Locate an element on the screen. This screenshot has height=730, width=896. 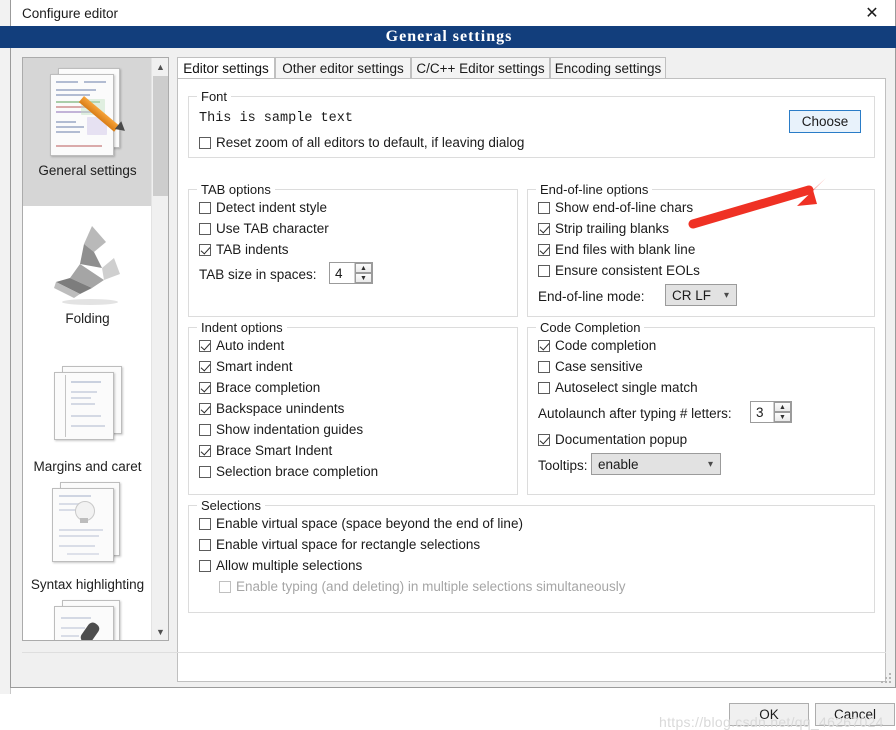
selection-brace-completion-checkbox: Selection brace completion is located at coordinates (288, 471).